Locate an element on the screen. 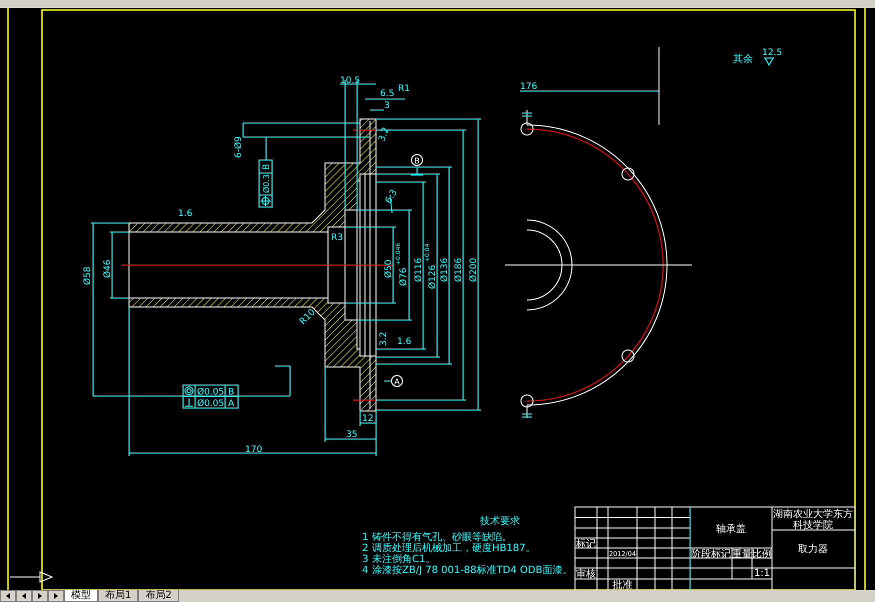  roughness-label: 其余 is located at coordinates (743, 59).